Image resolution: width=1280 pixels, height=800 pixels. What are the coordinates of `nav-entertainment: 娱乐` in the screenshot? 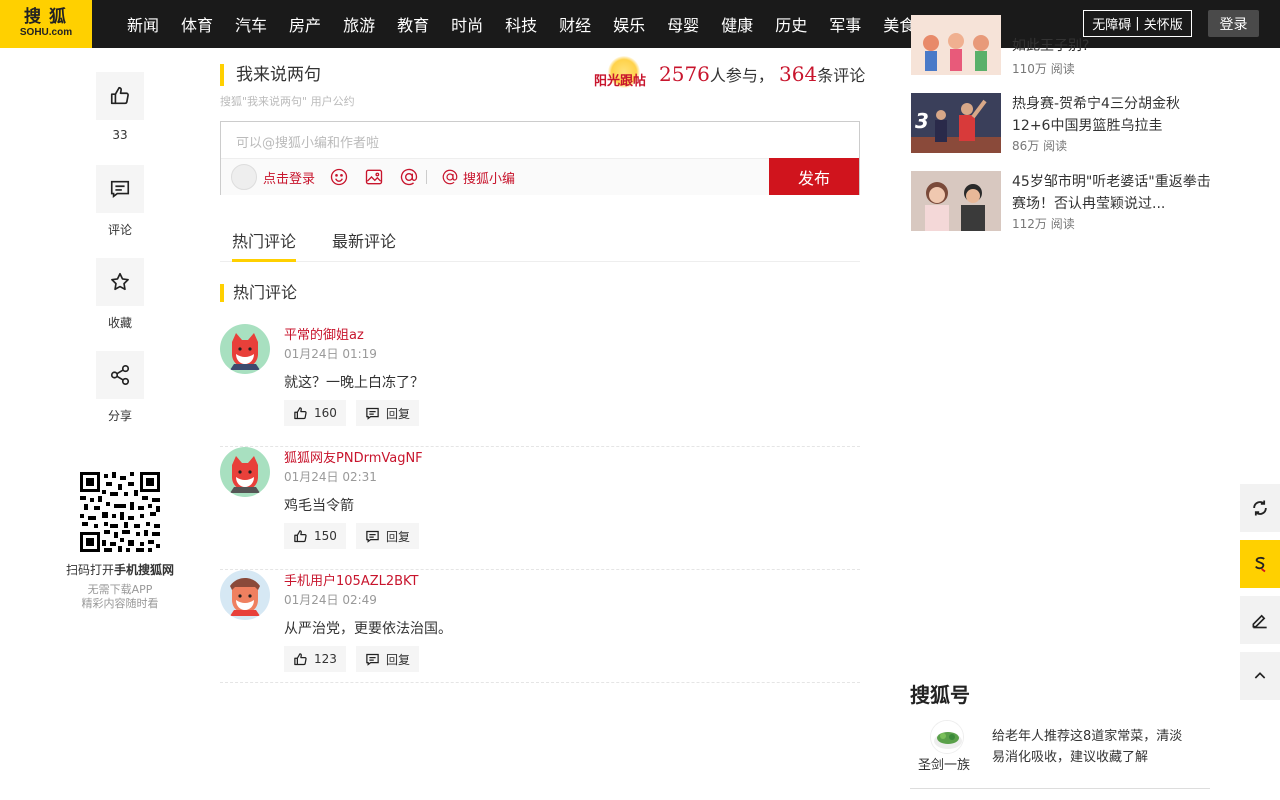 It's located at (629, 24).